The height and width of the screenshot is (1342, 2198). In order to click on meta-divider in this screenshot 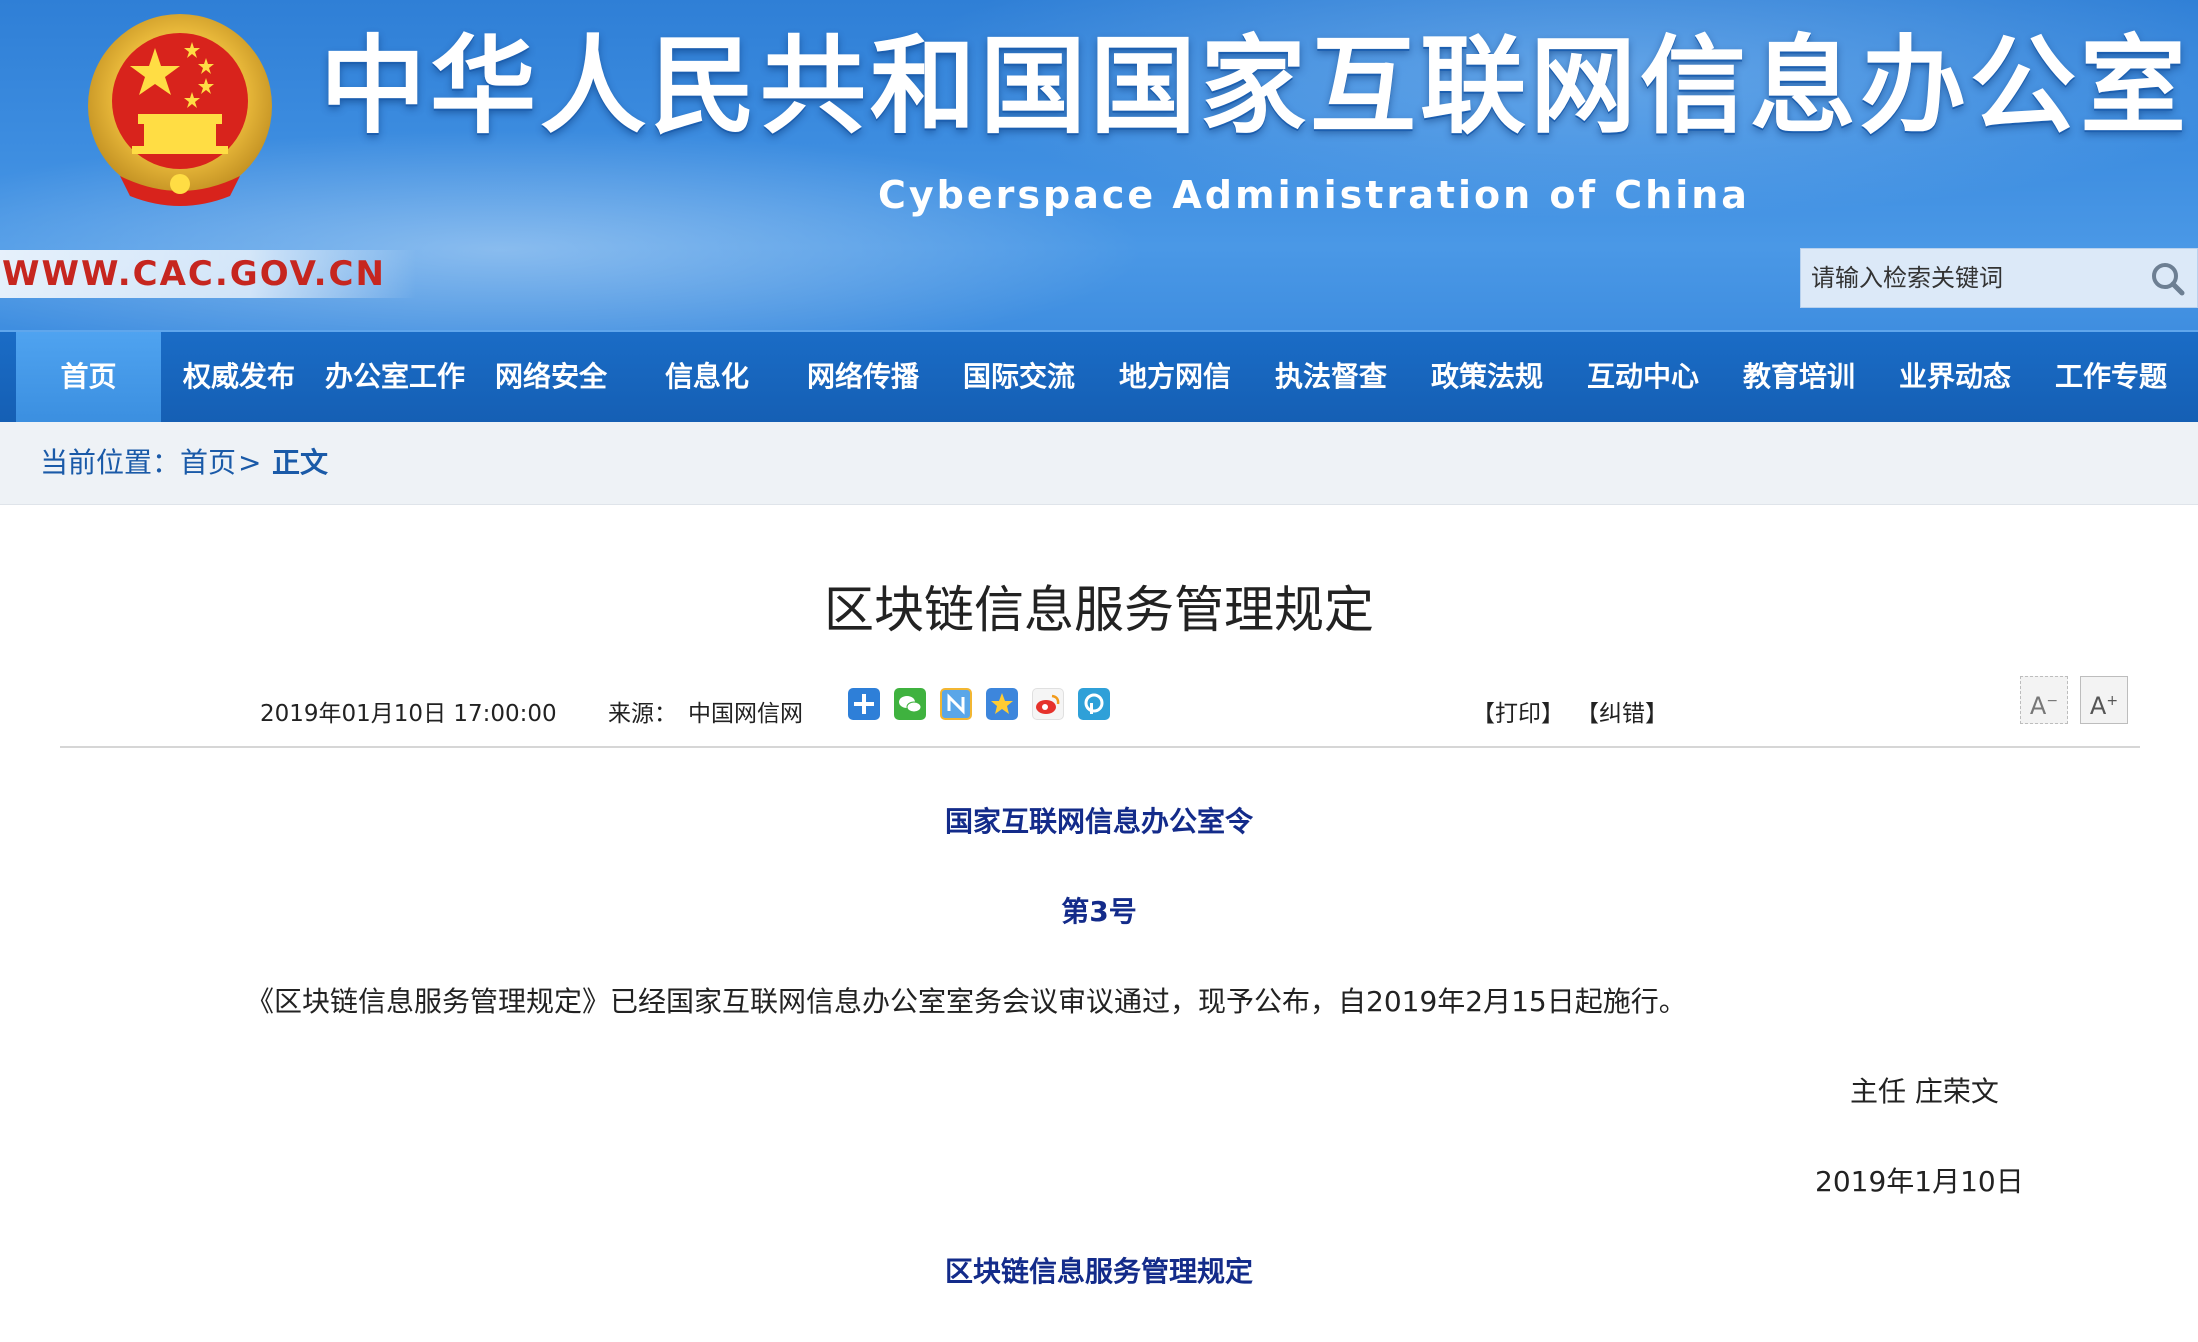, I will do `click(1100, 747)`.